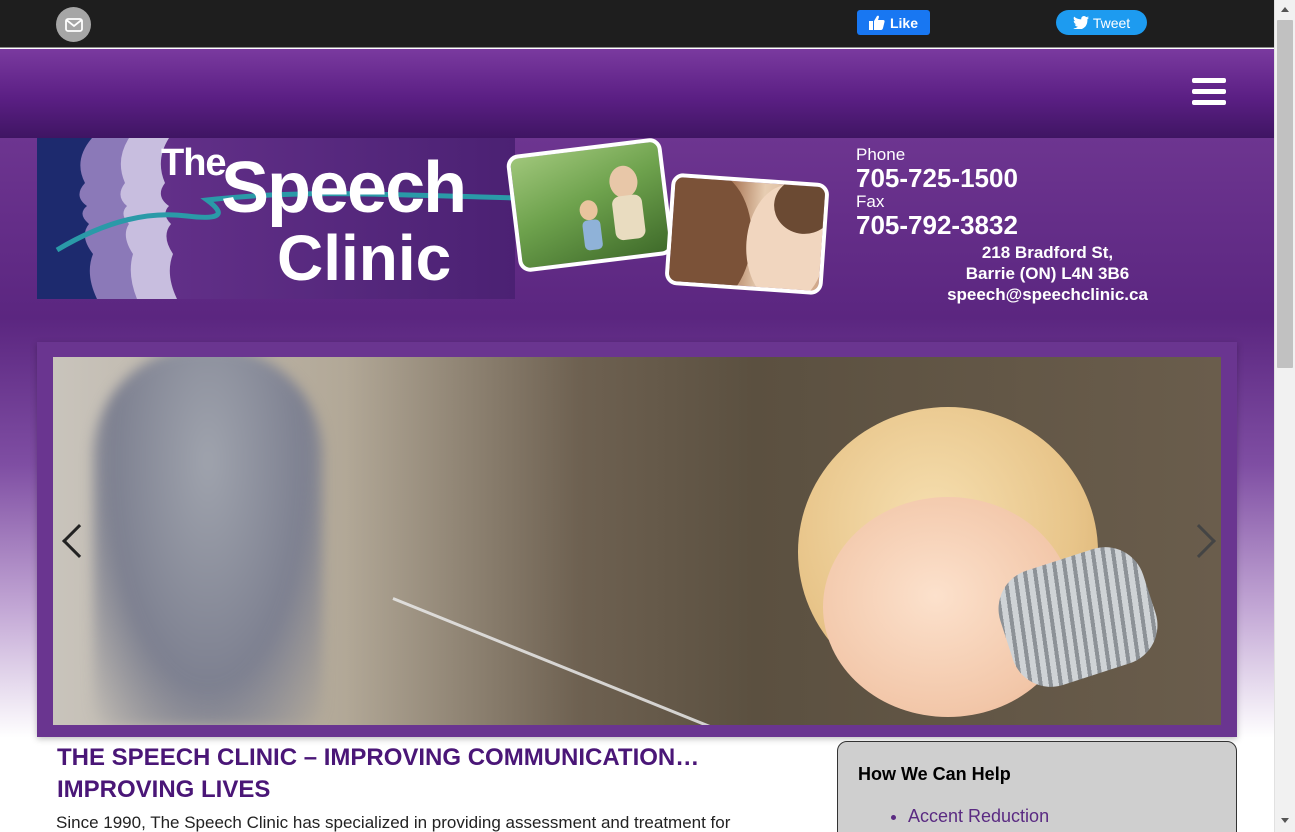  Describe the element at coordinates (1062, 816) in the screenshot. I see `list-item: Accent Reduction` at that location.